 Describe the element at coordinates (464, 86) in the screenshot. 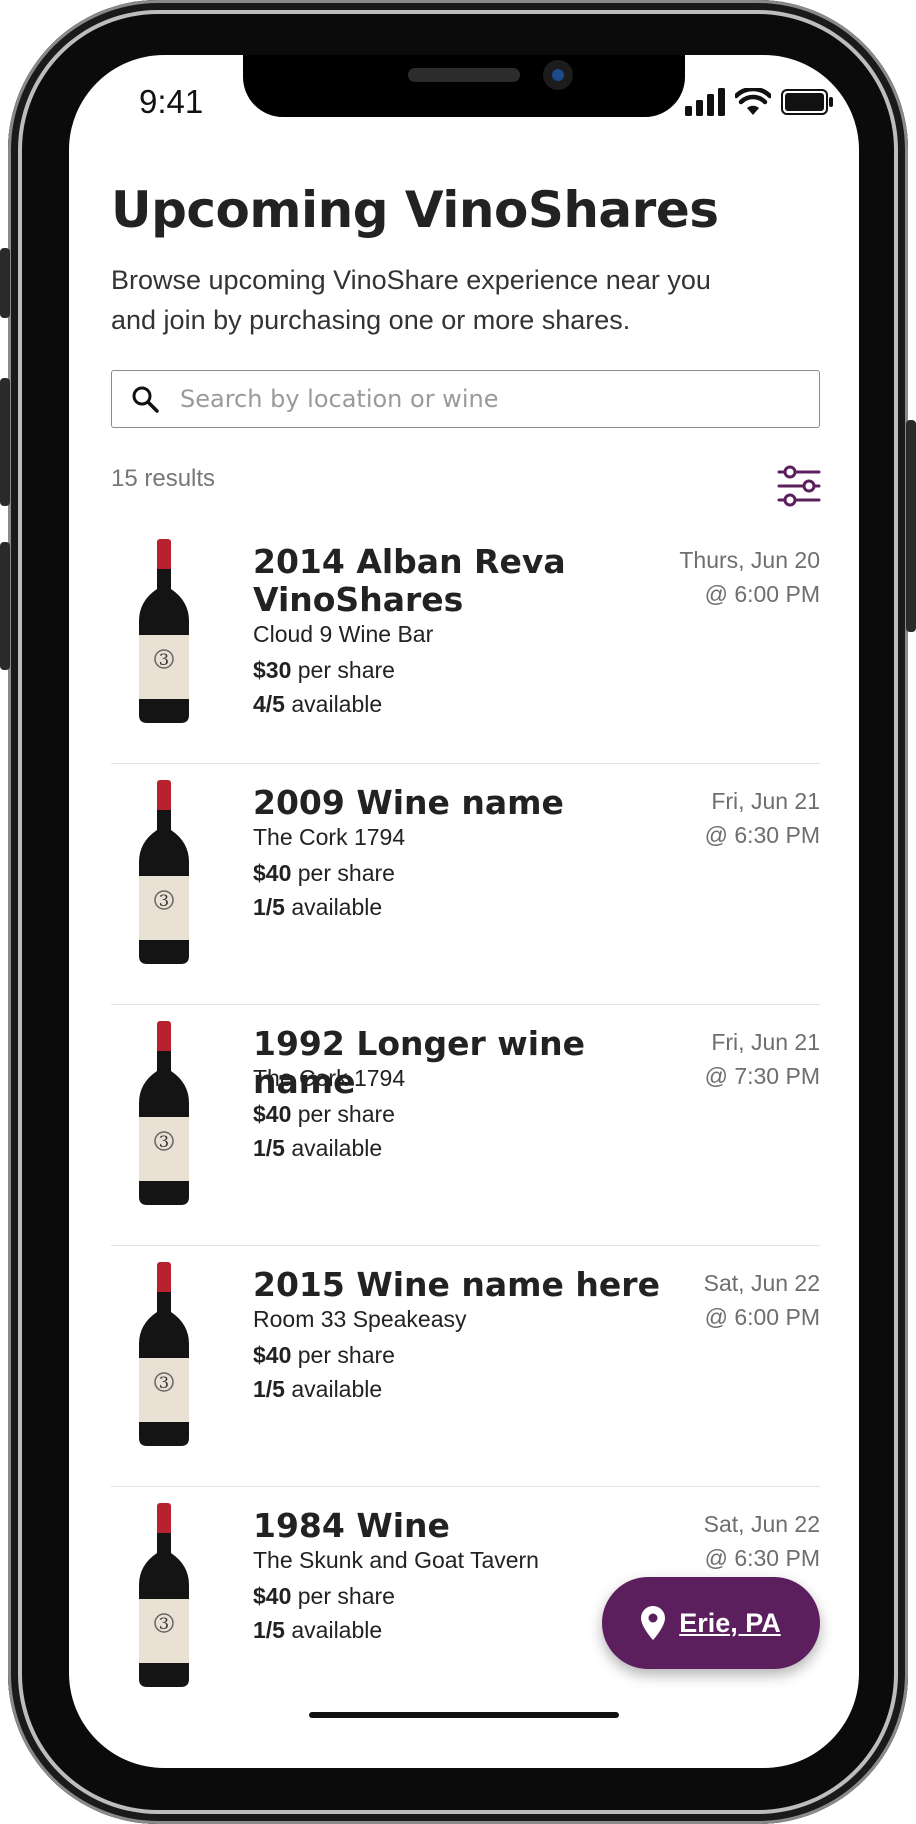

I see `notch` at that location.